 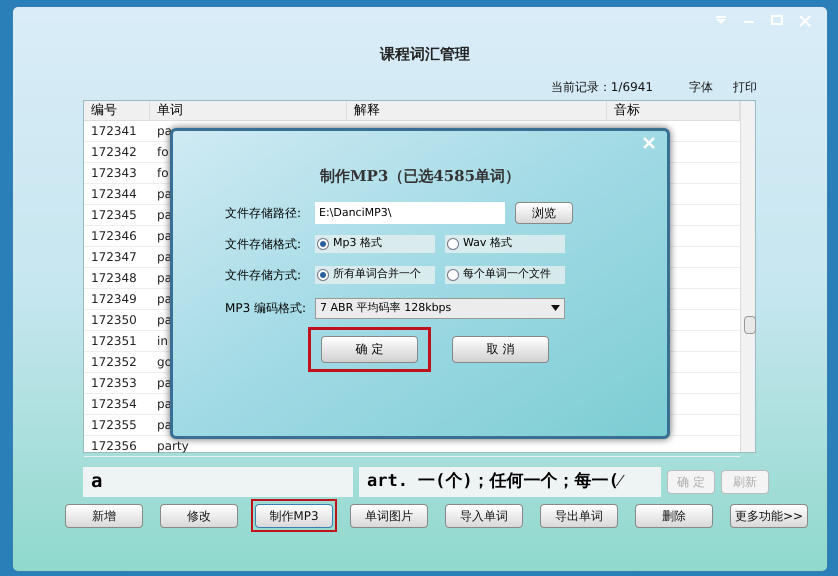 What do you see at coordinates (114, 446) in the screenshot?
I see `table-cell-text: 172356` at bounding box center [114, 446].